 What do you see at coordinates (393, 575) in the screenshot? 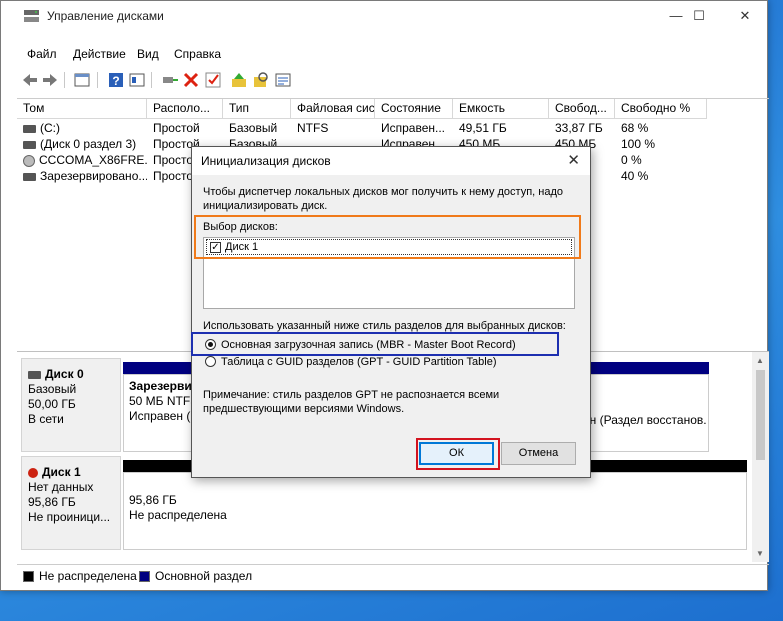
I see `legend: Не распределена Основной раздел` at bounding box center [393, 575].